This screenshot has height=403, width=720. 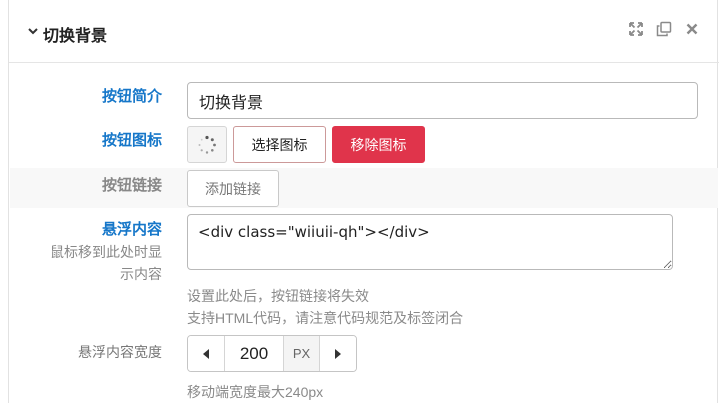 I want to click on hover-sublabel-2: 示内容, so click(x=141, y=274).